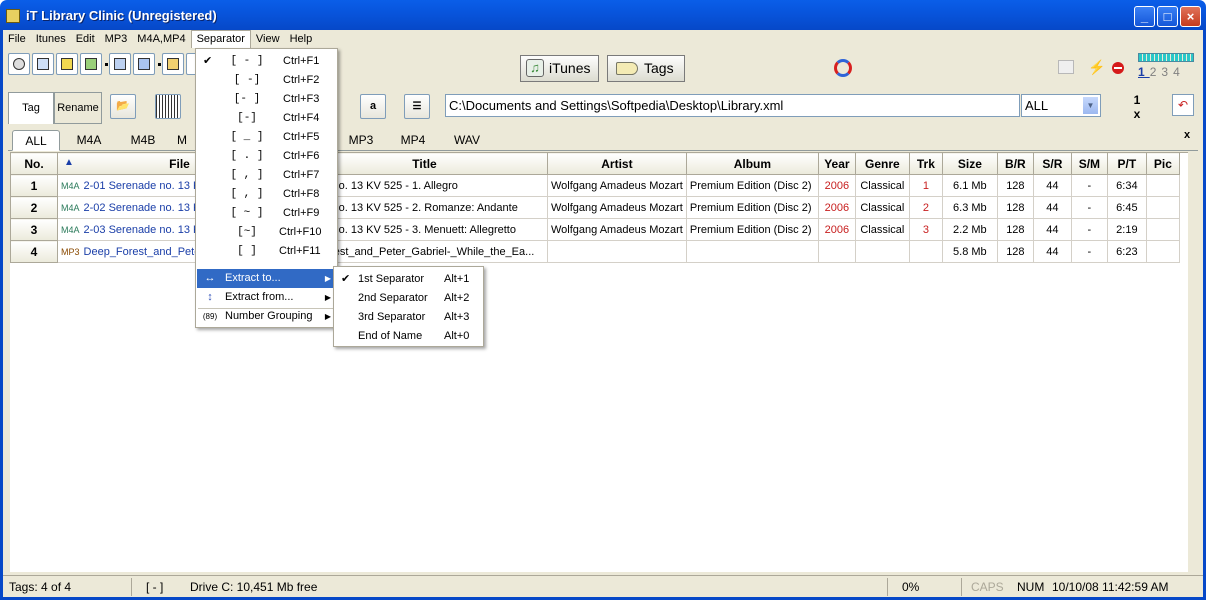 The height and width of the screenshot is (600, 1206). Describe the element at coordinates (268, 39) in the screenshot. I see `menu-view: View` at that location.